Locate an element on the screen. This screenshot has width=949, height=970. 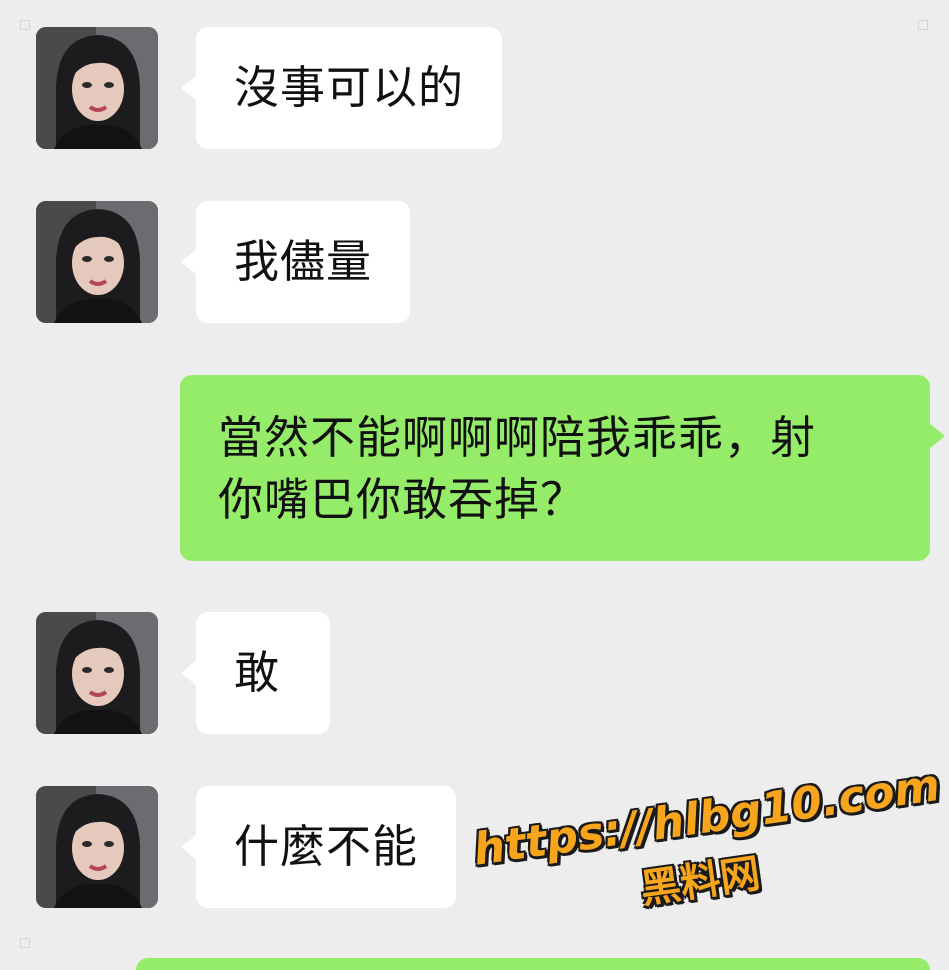
incoming-message-bubble: 什麼不能 is located at coordinates (318, 847).